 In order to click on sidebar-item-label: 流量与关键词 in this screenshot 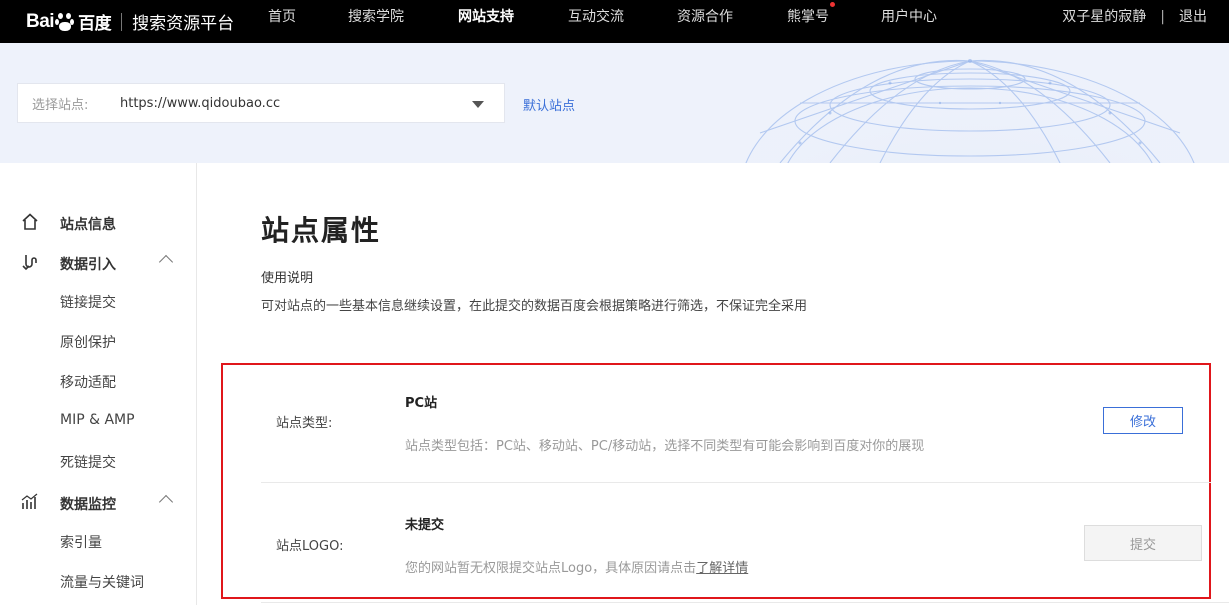, I will do `click(102, 583)`.